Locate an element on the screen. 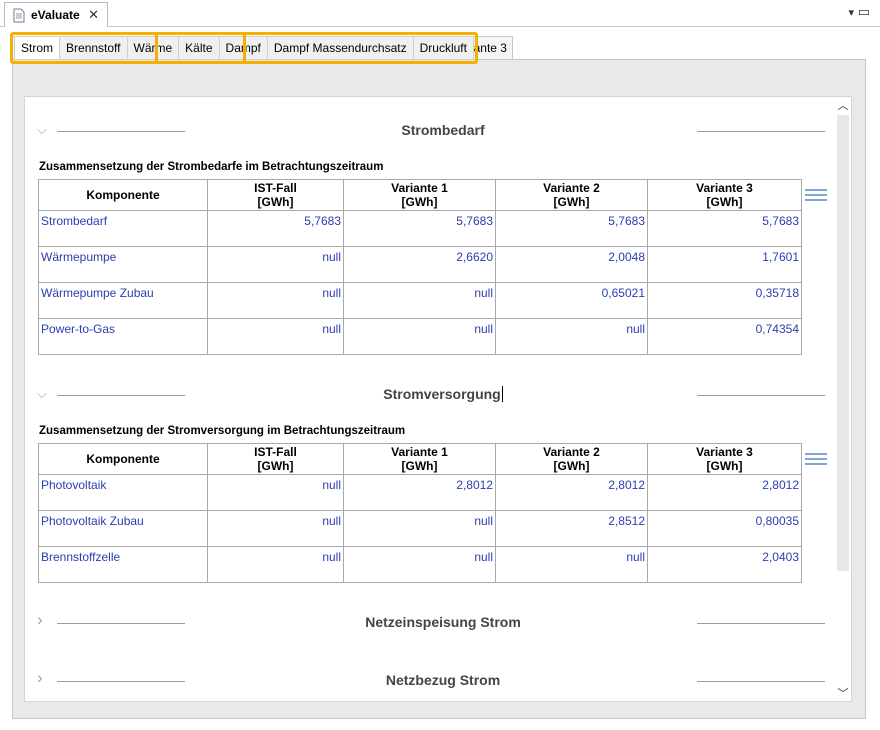  section-title: Netzeinspeisung Strom is located at coordinates (438, 622).